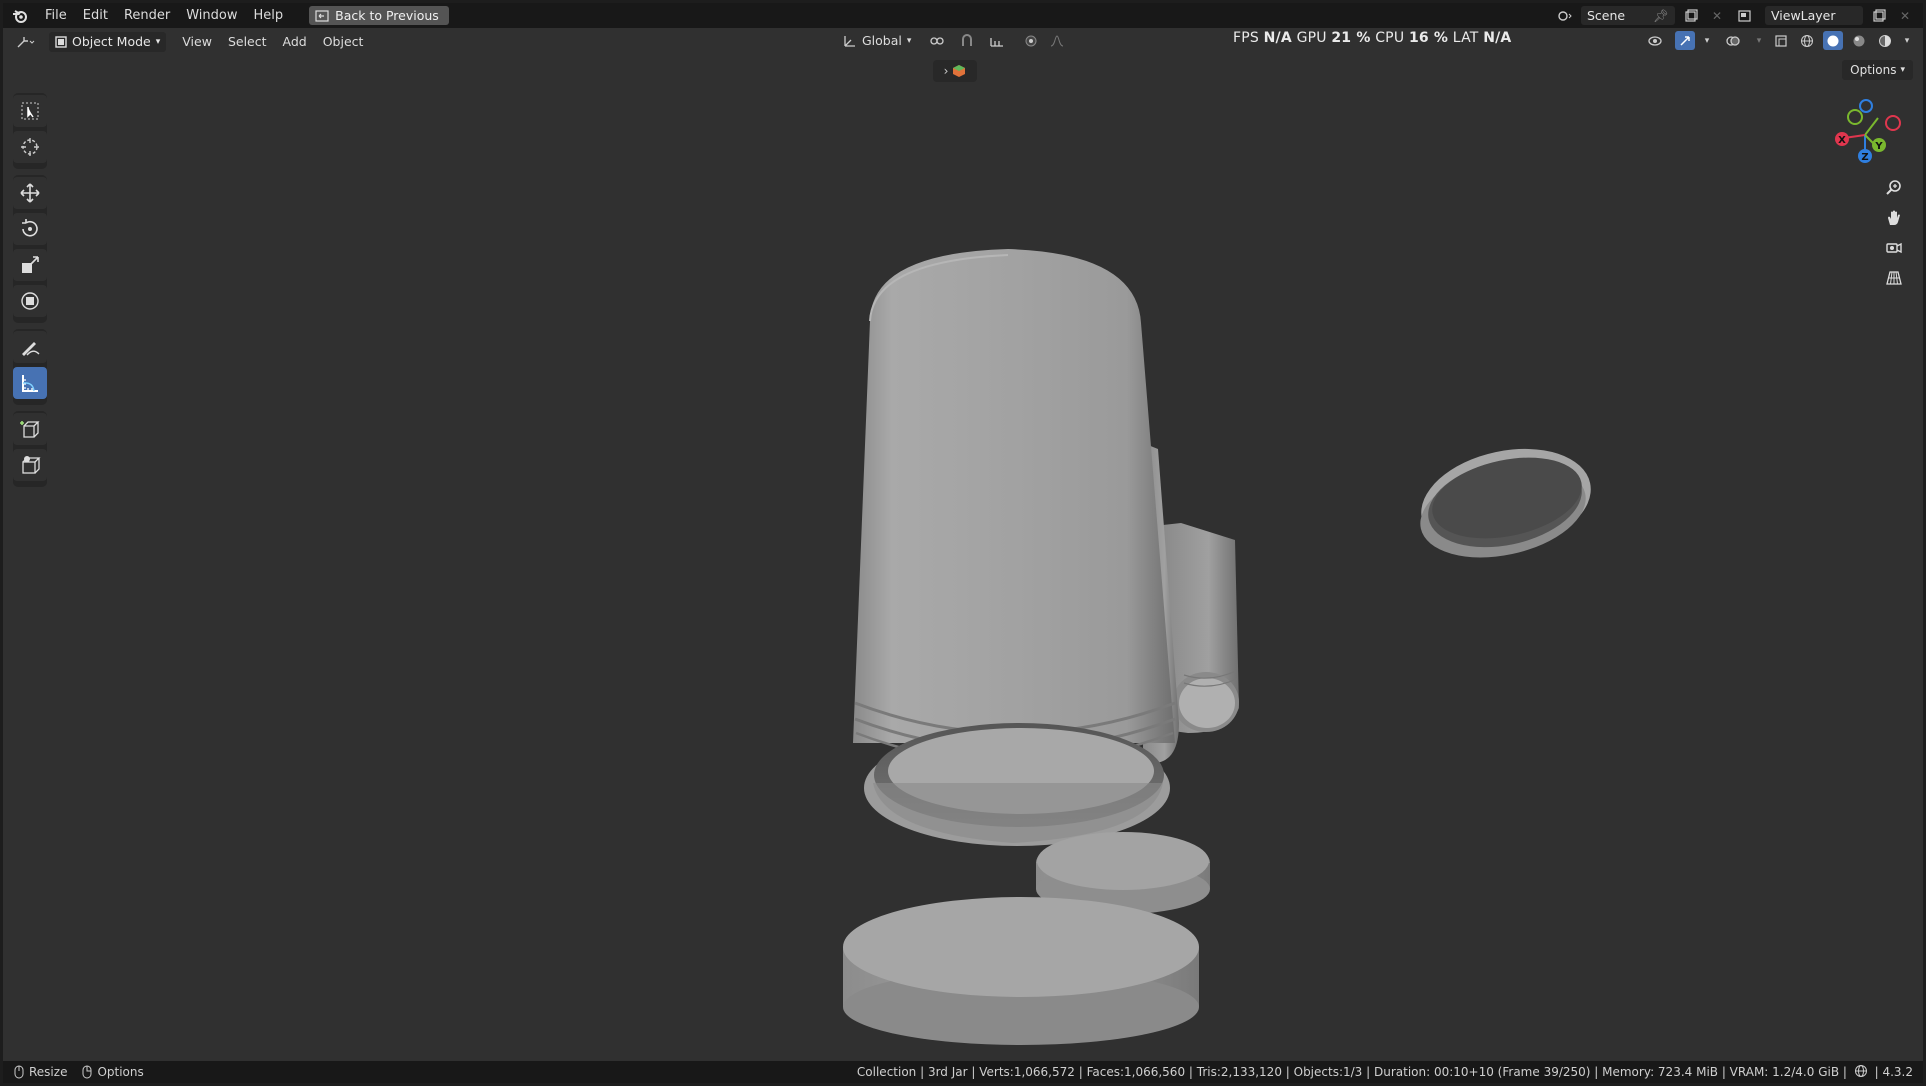 Image resolution: width=1926 pixels, height=1086 pixels. I want to click on gizmo-x-label: X, so click(1842, 140).